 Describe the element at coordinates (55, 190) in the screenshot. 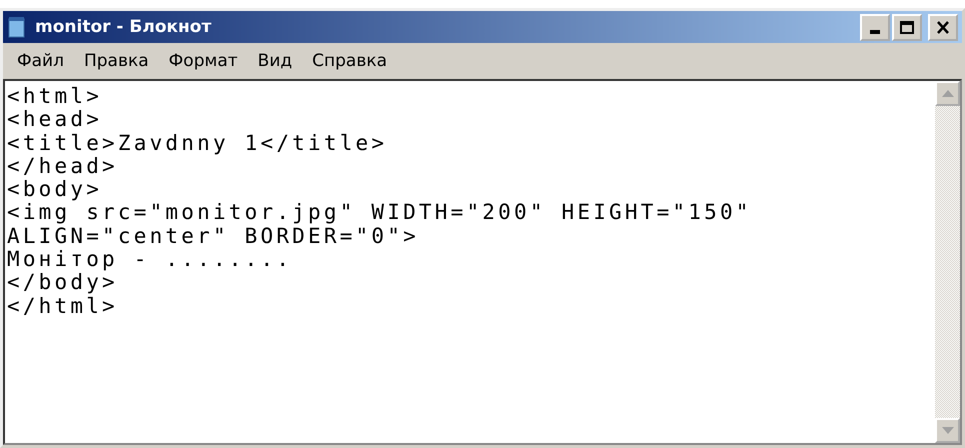

I see `code-line: <body>` at that location.